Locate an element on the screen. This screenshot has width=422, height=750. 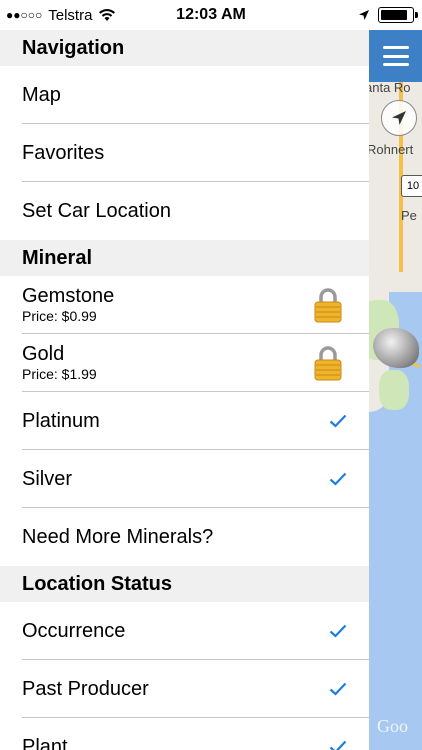
menu-icon is located at coordinates (395, 56).